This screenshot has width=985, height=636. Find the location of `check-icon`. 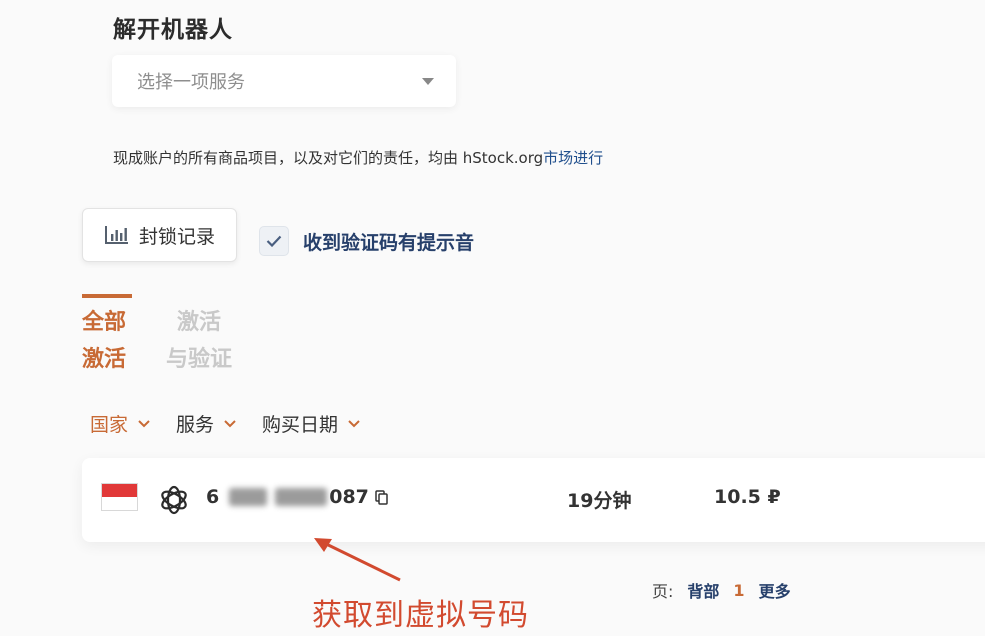

check-icon is located at coordinates (274, 241).